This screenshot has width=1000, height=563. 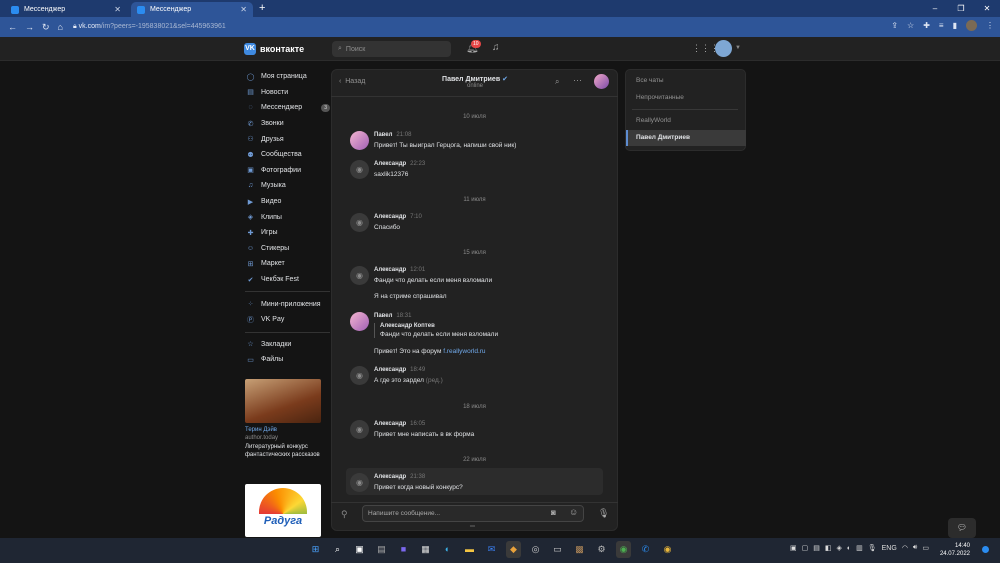 What do you see at coordinates (650, 80) in the screenshot?
I see `filter-all-chats: Все чаты` at bounding box center [650, 80].